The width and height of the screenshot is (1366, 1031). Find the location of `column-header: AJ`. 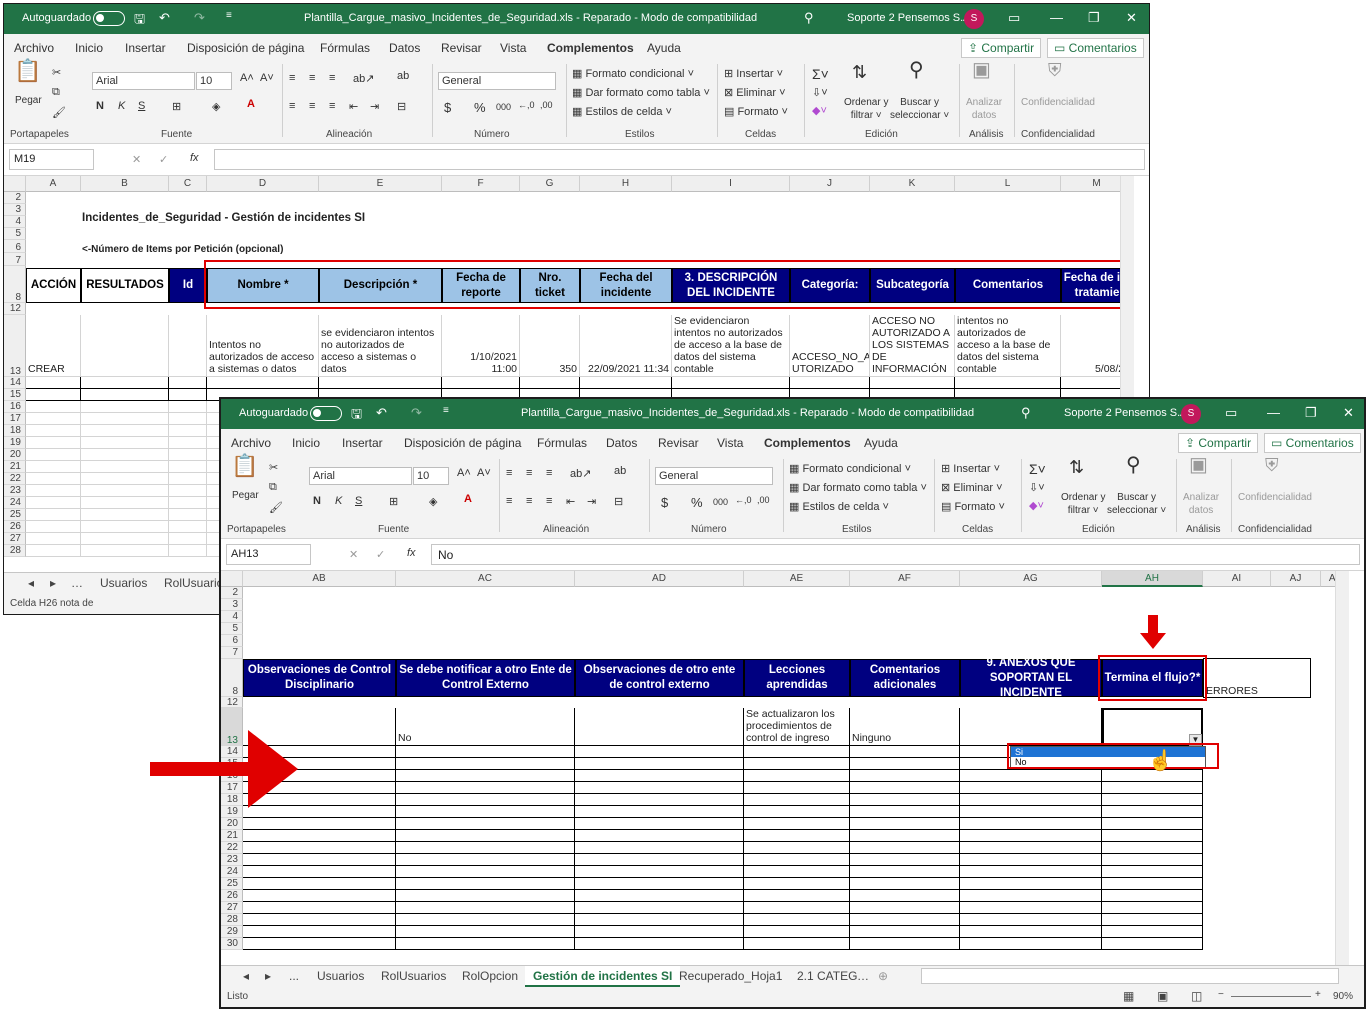

column-header: AJ is located at coordinates (1296, 579).